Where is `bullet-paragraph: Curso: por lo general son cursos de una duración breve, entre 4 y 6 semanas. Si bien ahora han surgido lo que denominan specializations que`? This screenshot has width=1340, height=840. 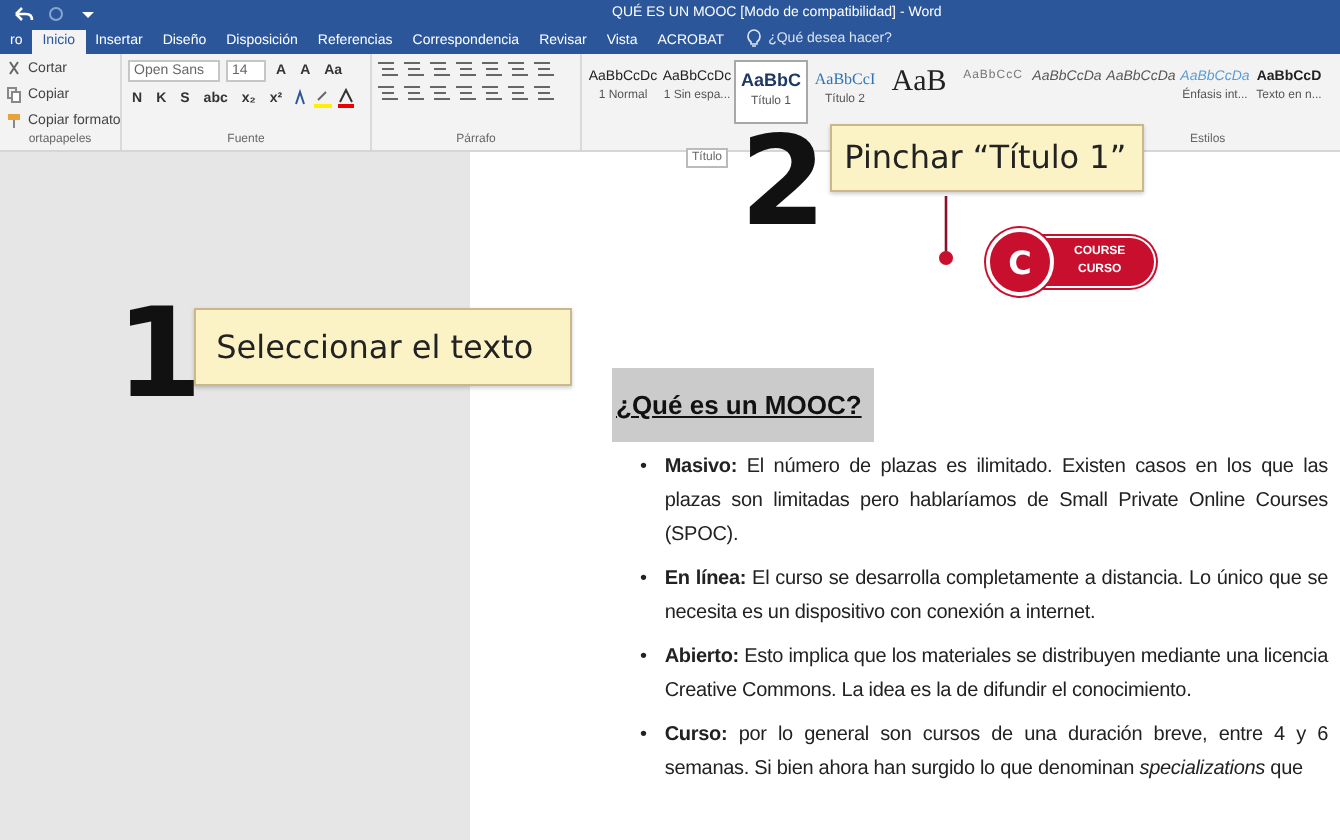 bullet-paragraph: Curso: por lo general son cursos de una duración breve, entre 4 y 6 semanas. Si bien ahora han surgido lo que denominan specializations que is located at coordinates (996, 753).